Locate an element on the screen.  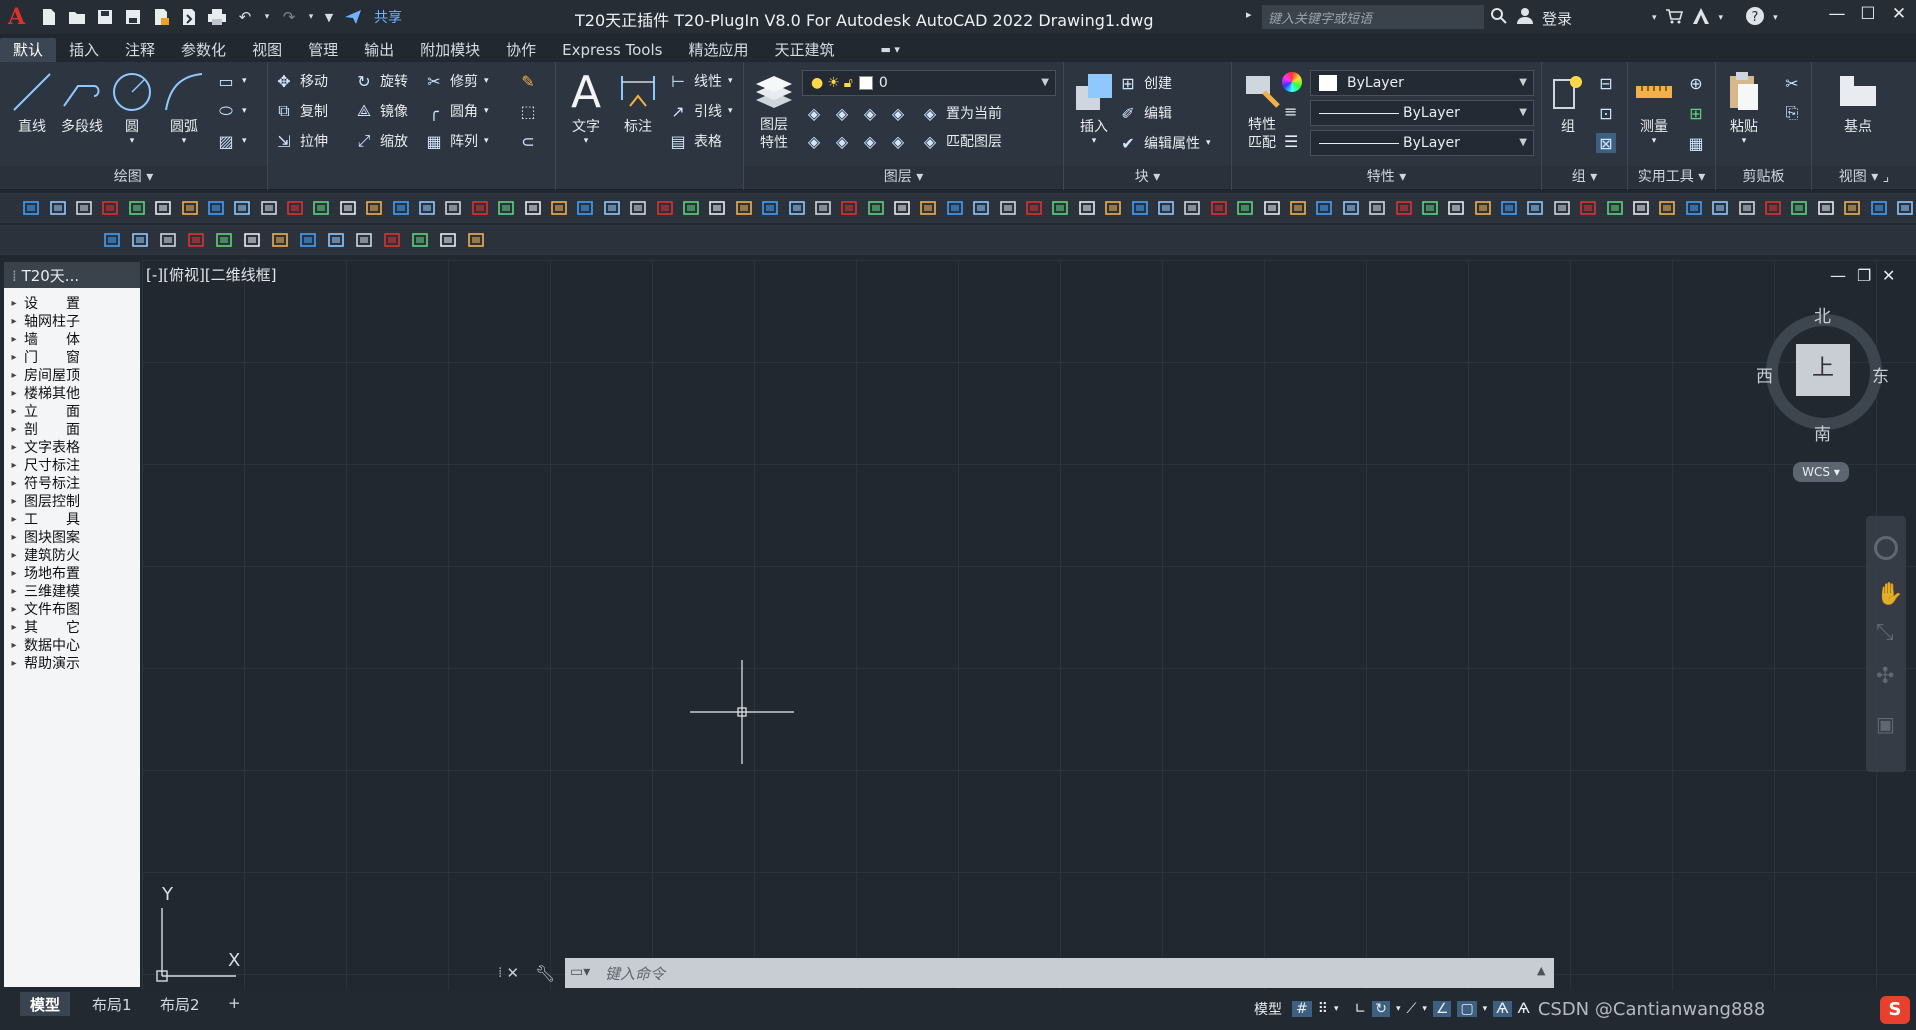
explode-tool: ⬚ is located at coordinates (528, 111).